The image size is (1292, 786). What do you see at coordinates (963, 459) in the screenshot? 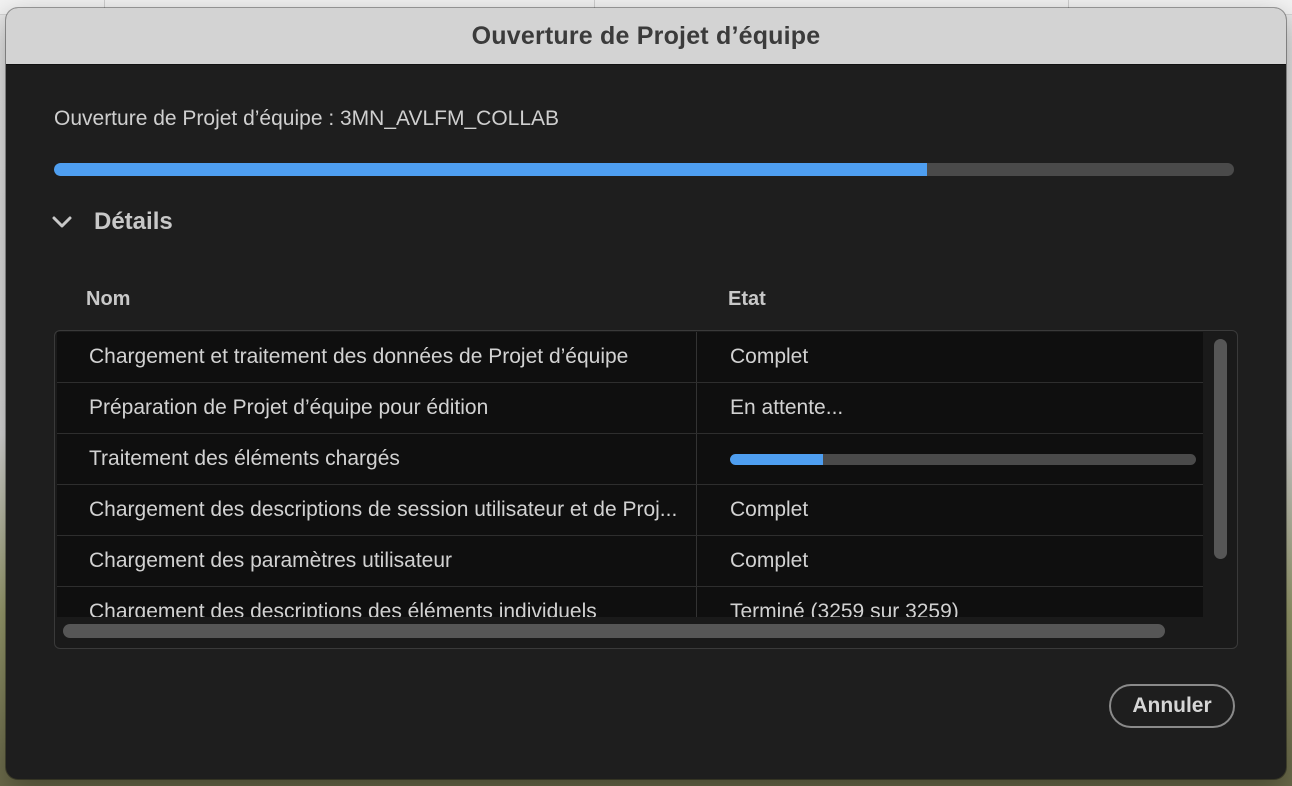
I see `row-progress-bar` at bounding box center [963, 459].